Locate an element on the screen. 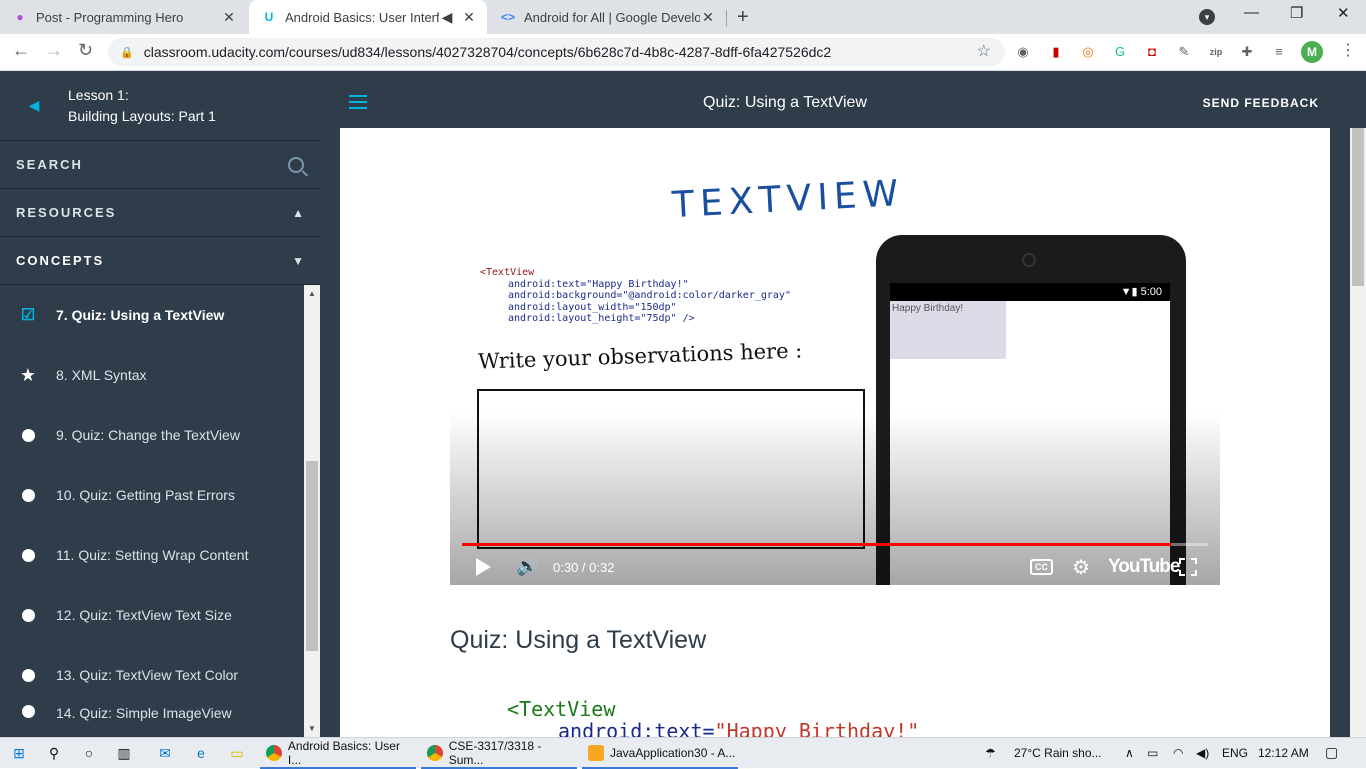 The height and width of the screenshot is (769, 1366). grammarly-icon: G is located at coordinates (1120, 52).